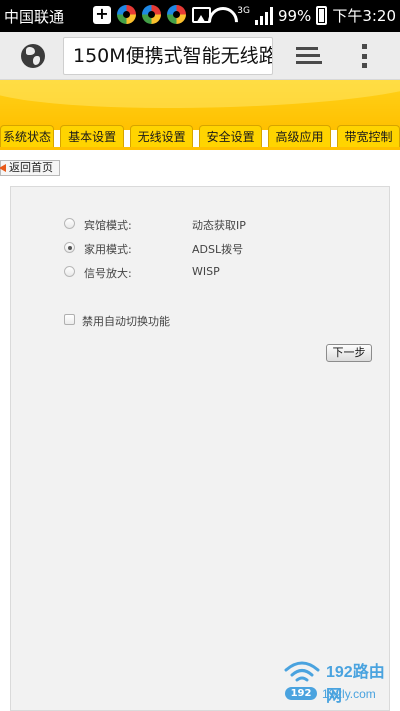  I want to click on radio-button-selected, so click(69, 247).